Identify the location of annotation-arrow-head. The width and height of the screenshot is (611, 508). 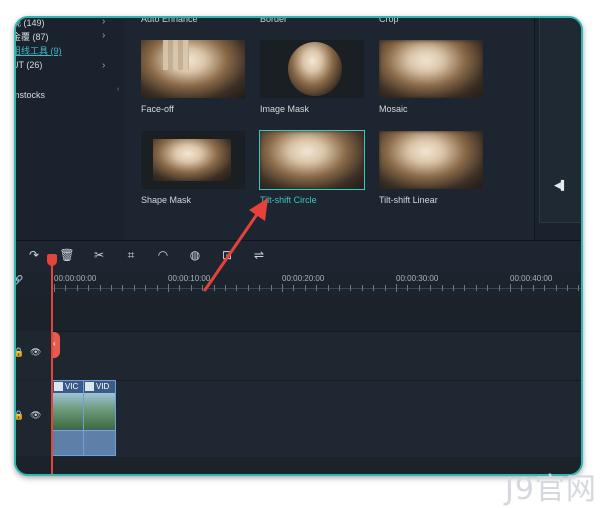
(258, 209).